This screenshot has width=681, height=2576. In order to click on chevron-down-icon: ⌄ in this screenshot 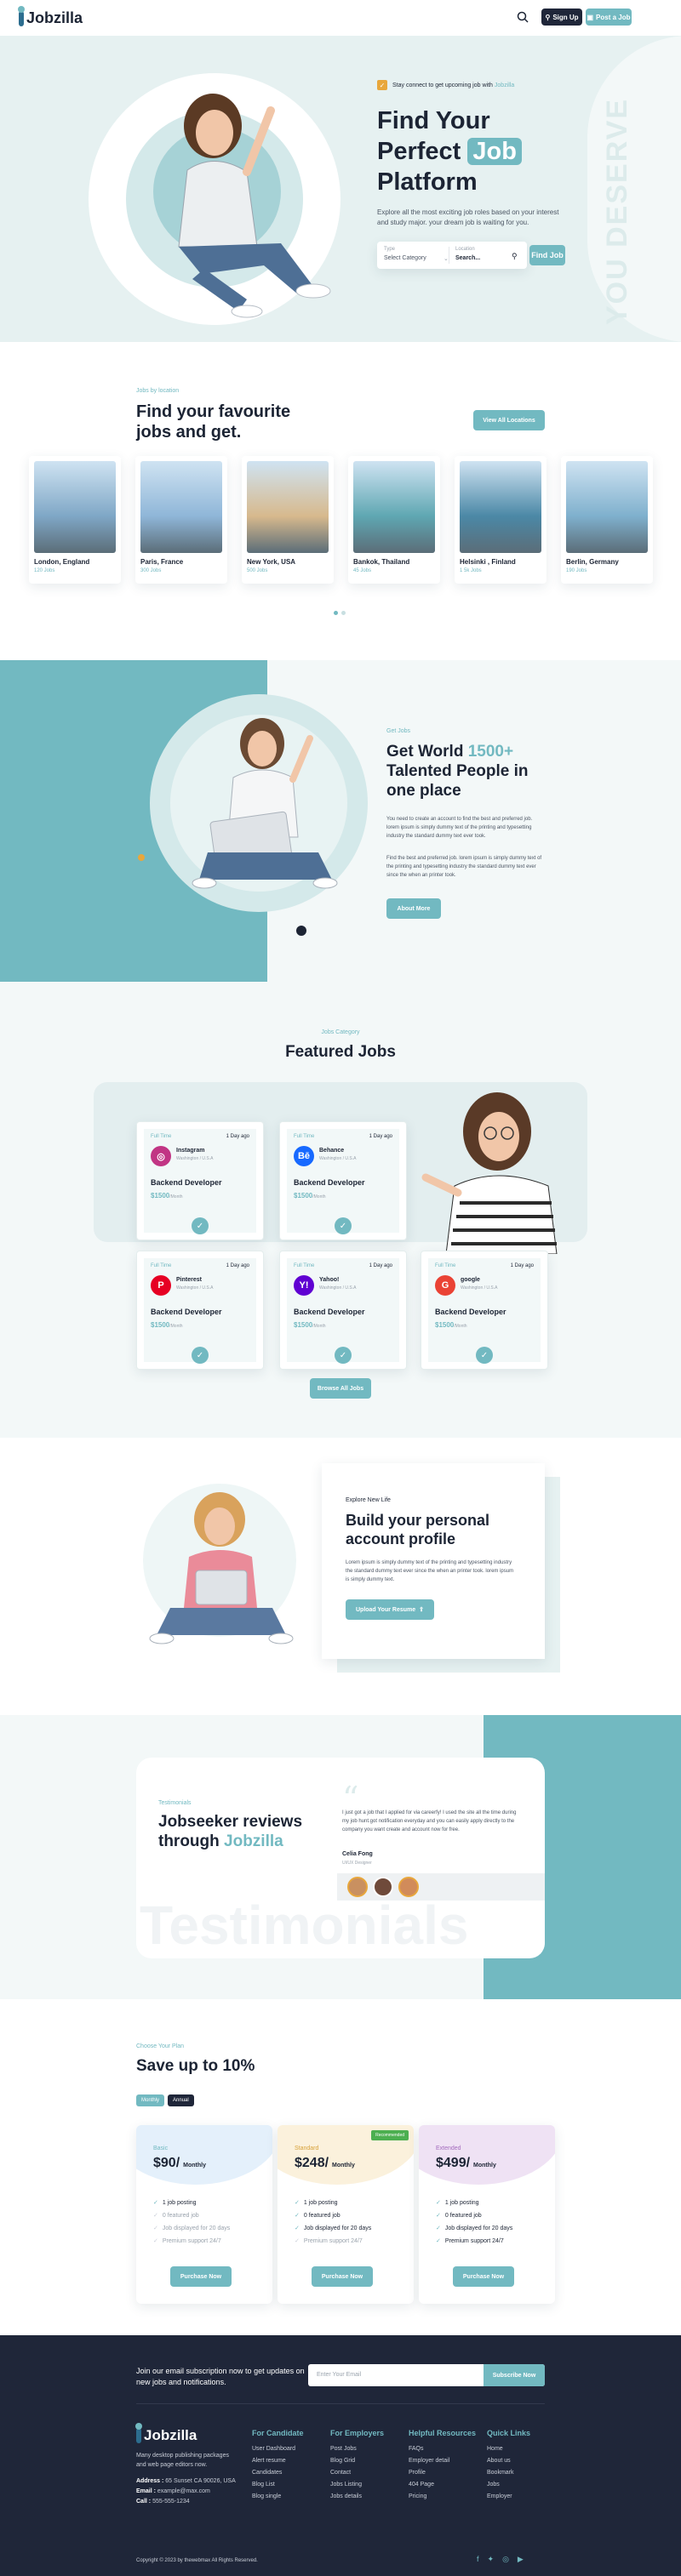, I will do `click(446, 258)`.